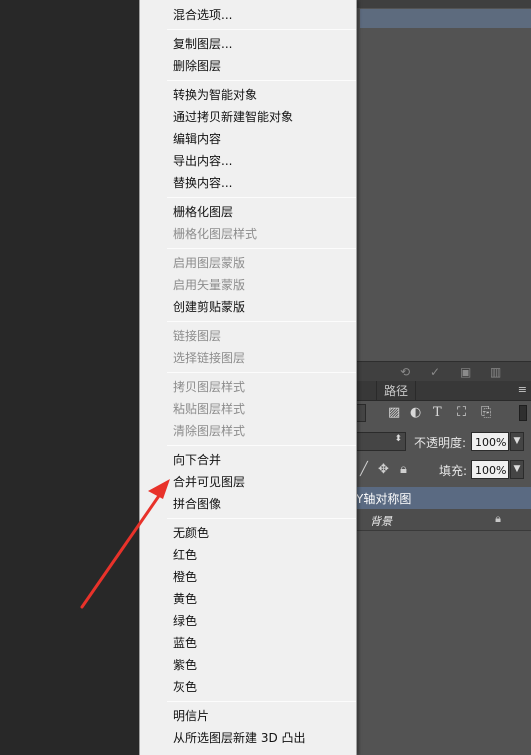 The height and width of the screenshot is (755, 531). Describe the element at coordinates (185, 621) in the screenshot. I see `menu-item-color-green: 绿色` at that location.